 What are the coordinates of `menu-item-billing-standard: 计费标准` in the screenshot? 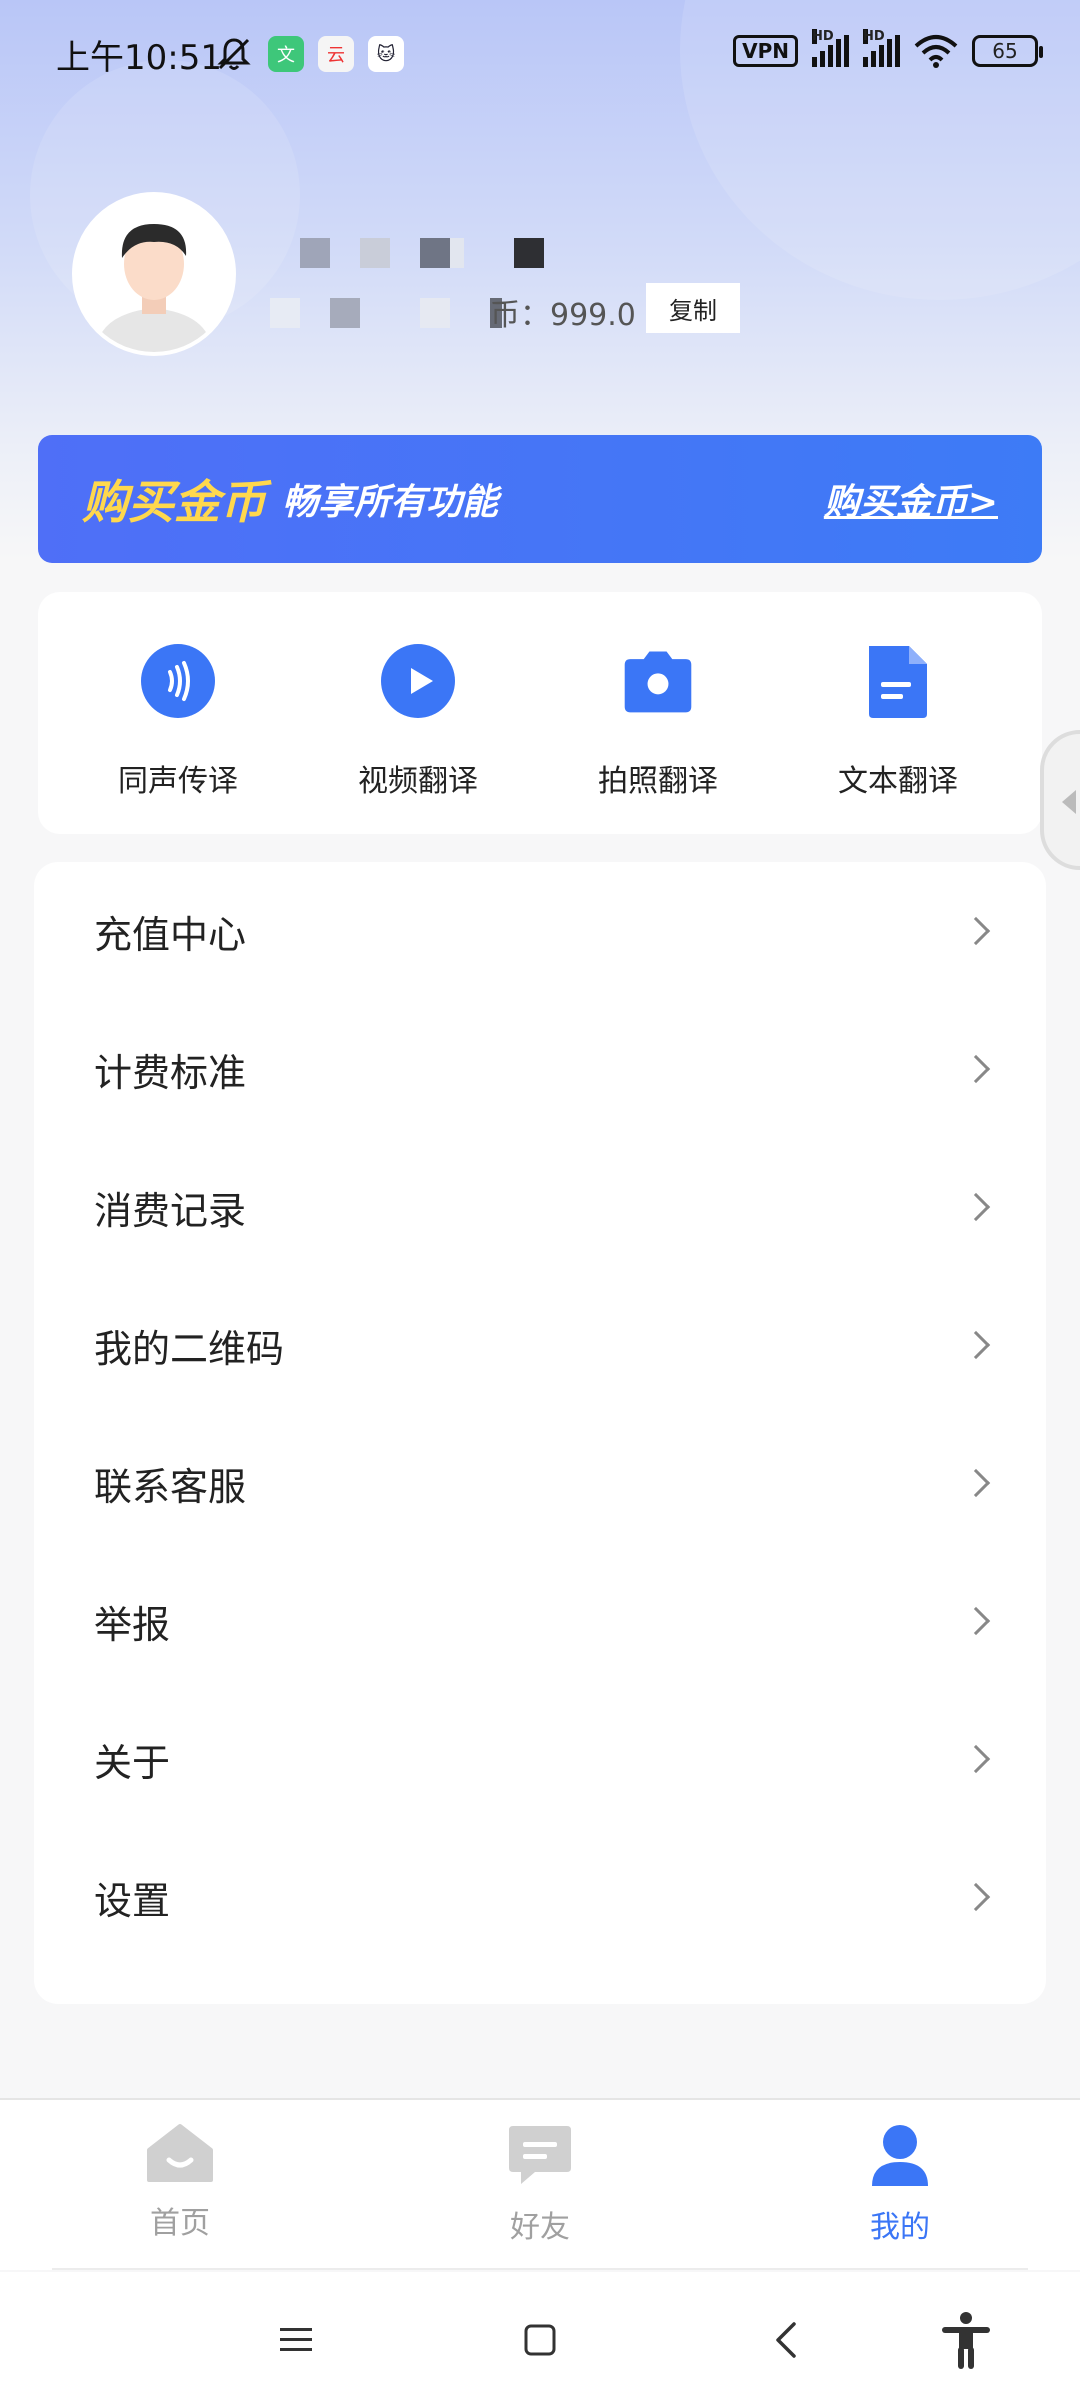 It's located at (540, 1069).